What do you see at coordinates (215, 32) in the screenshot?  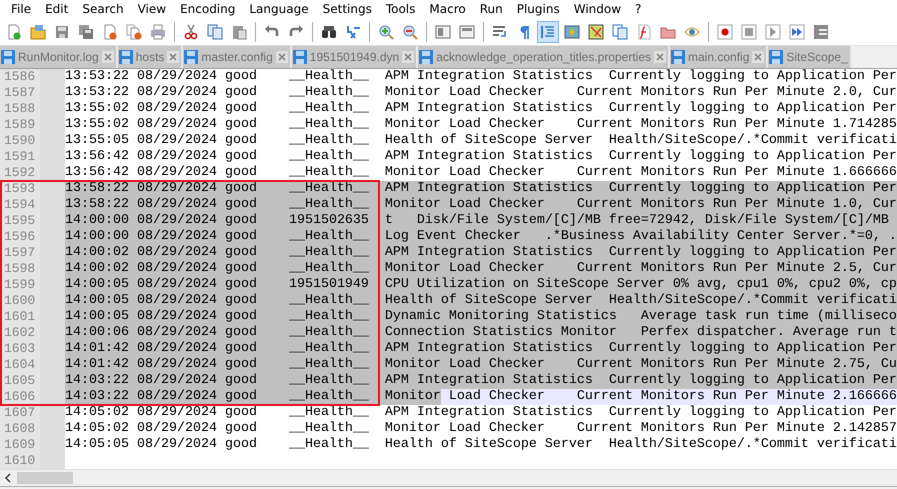 I see `copy-icon` at bounding box center [215, 32].